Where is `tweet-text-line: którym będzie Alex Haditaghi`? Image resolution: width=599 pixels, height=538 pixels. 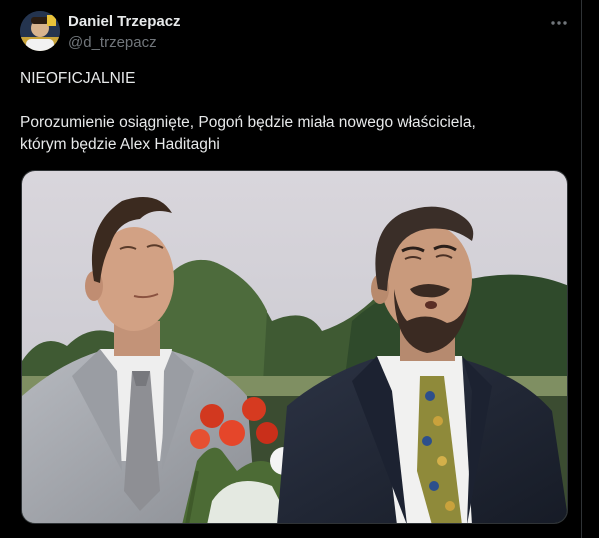
tweet-text-line: którym będzie Alex Haditaghi is located at coordinates (120, 144).